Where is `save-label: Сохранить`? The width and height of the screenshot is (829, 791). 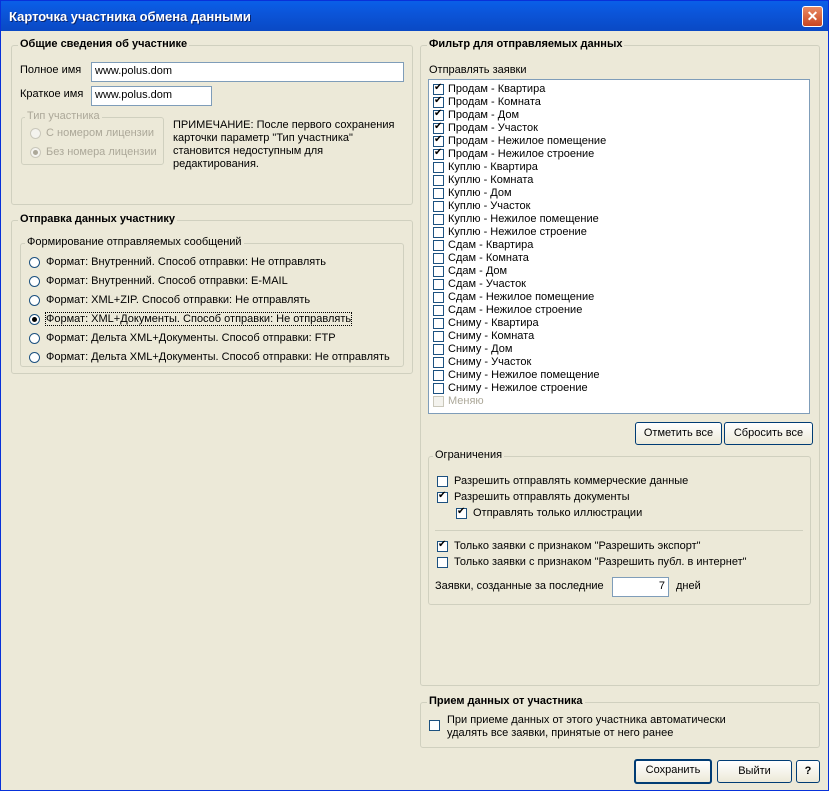 save-label: Сохранить is located at coordinates (673, 770).